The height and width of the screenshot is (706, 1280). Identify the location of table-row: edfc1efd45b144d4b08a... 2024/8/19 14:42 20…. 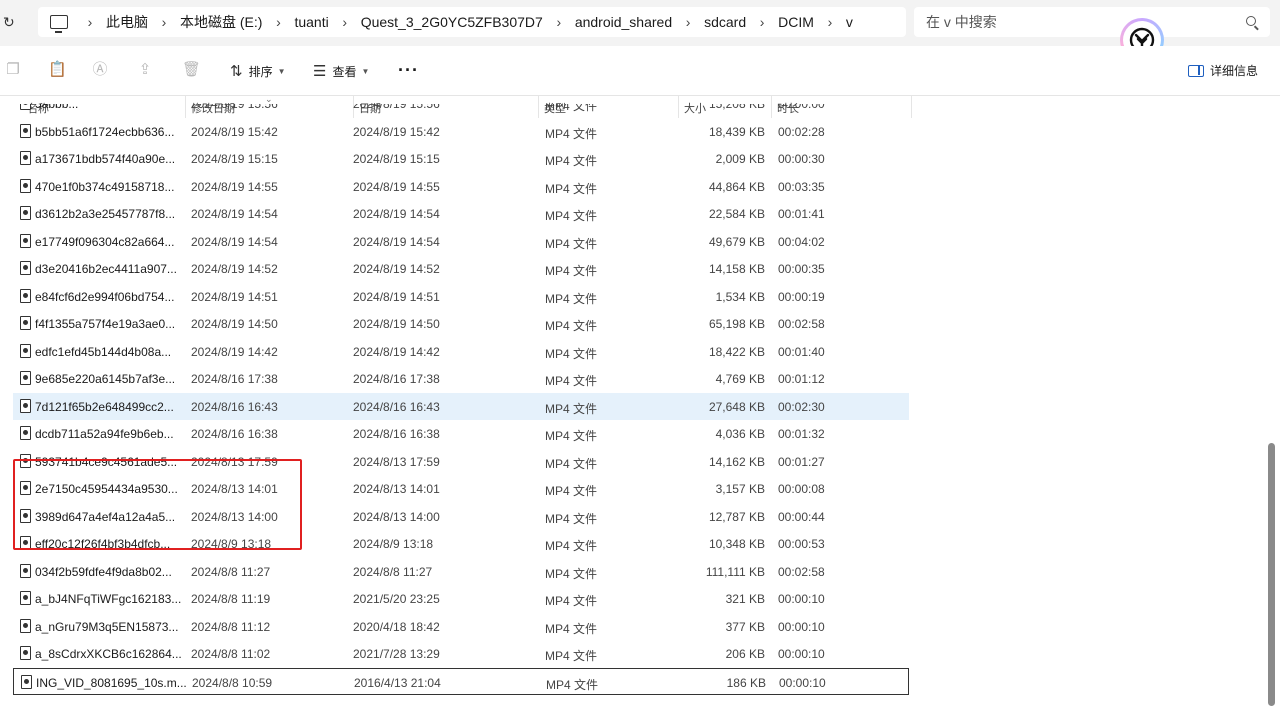
(461, 351).